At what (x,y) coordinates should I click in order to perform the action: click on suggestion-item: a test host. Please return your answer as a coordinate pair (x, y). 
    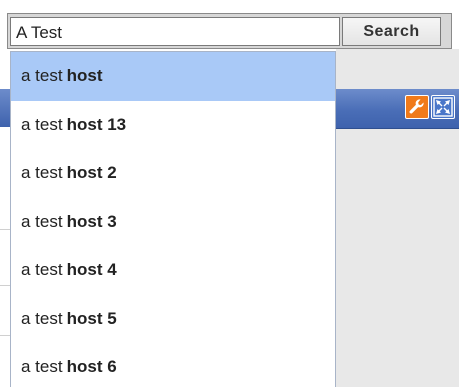
    Looking at the image, I should click on (173, 76).